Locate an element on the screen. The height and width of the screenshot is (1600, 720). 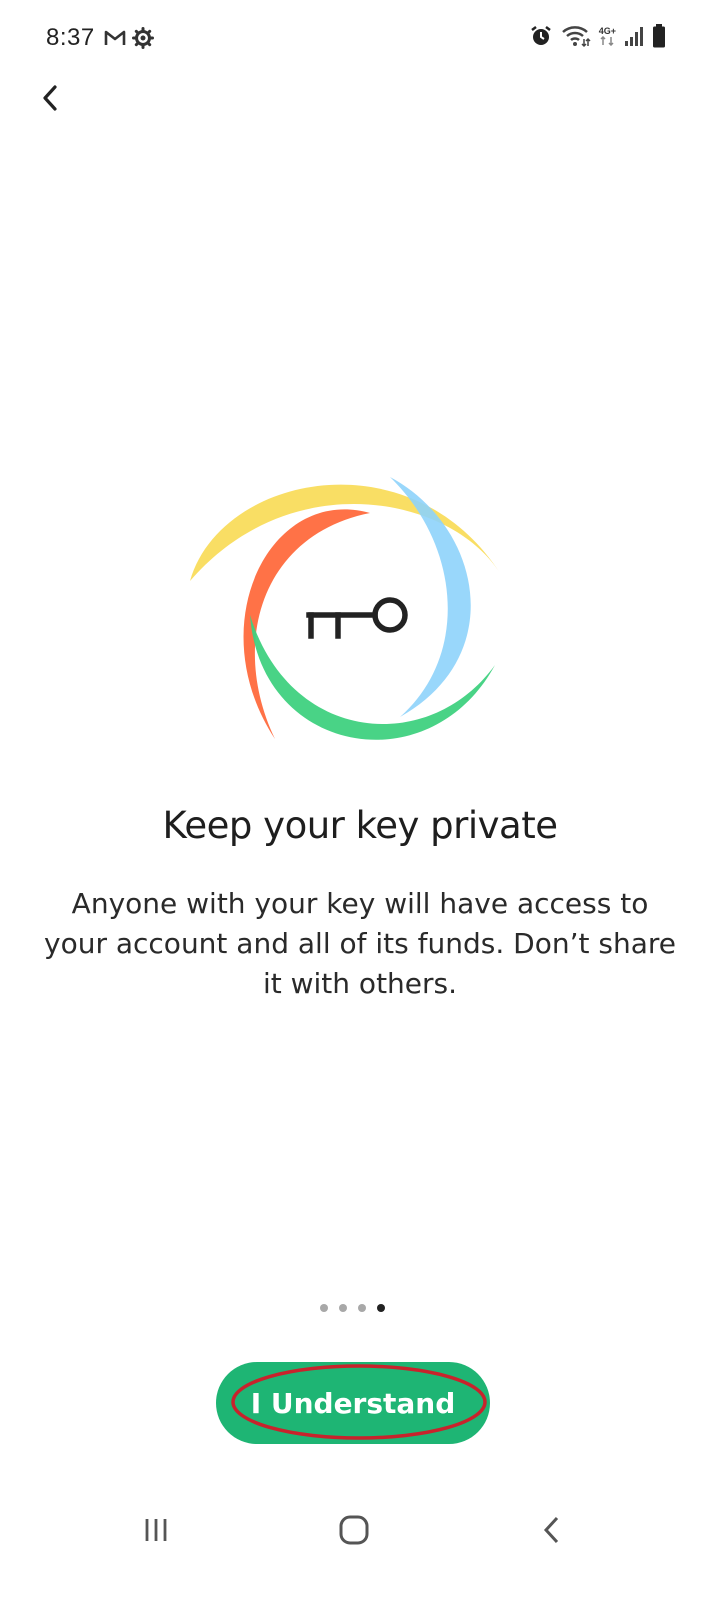
network-label: 4G+ is located at coordinates (607, 31).